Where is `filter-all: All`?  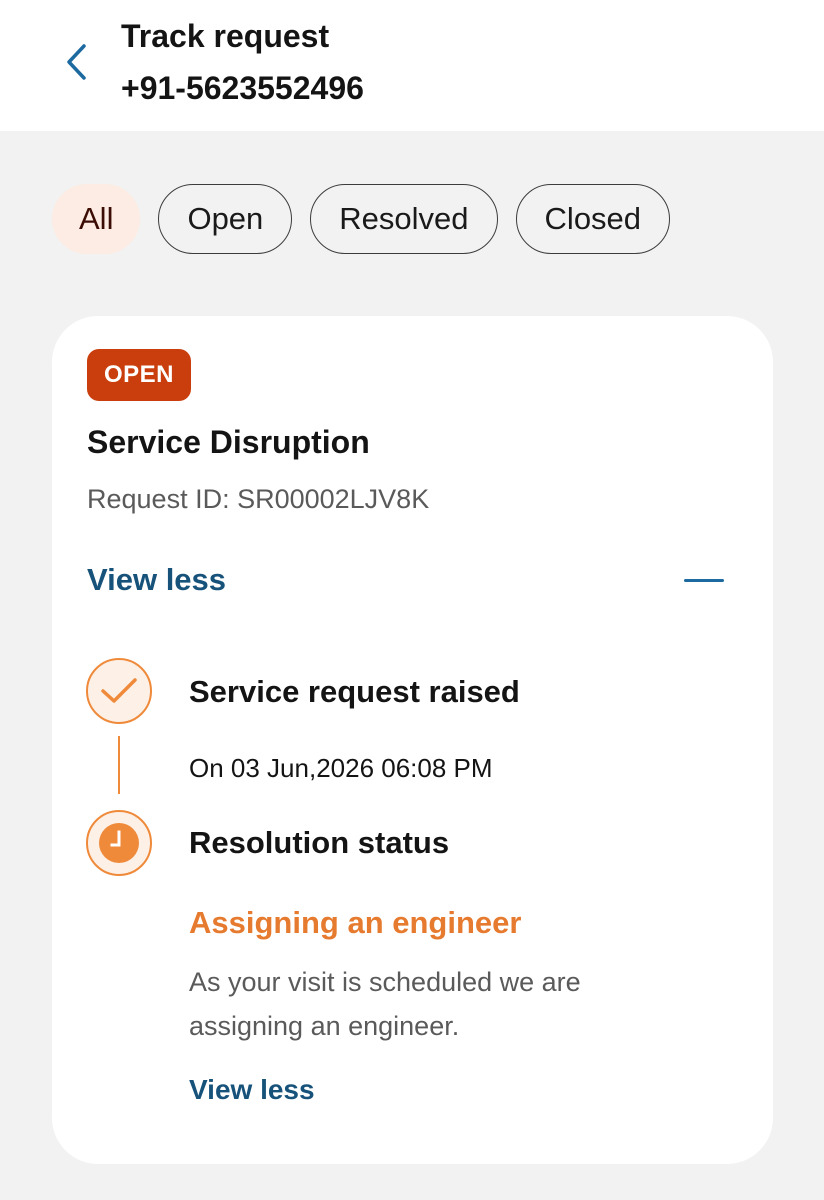 filter-all: All is located at coordinates (96, 219).